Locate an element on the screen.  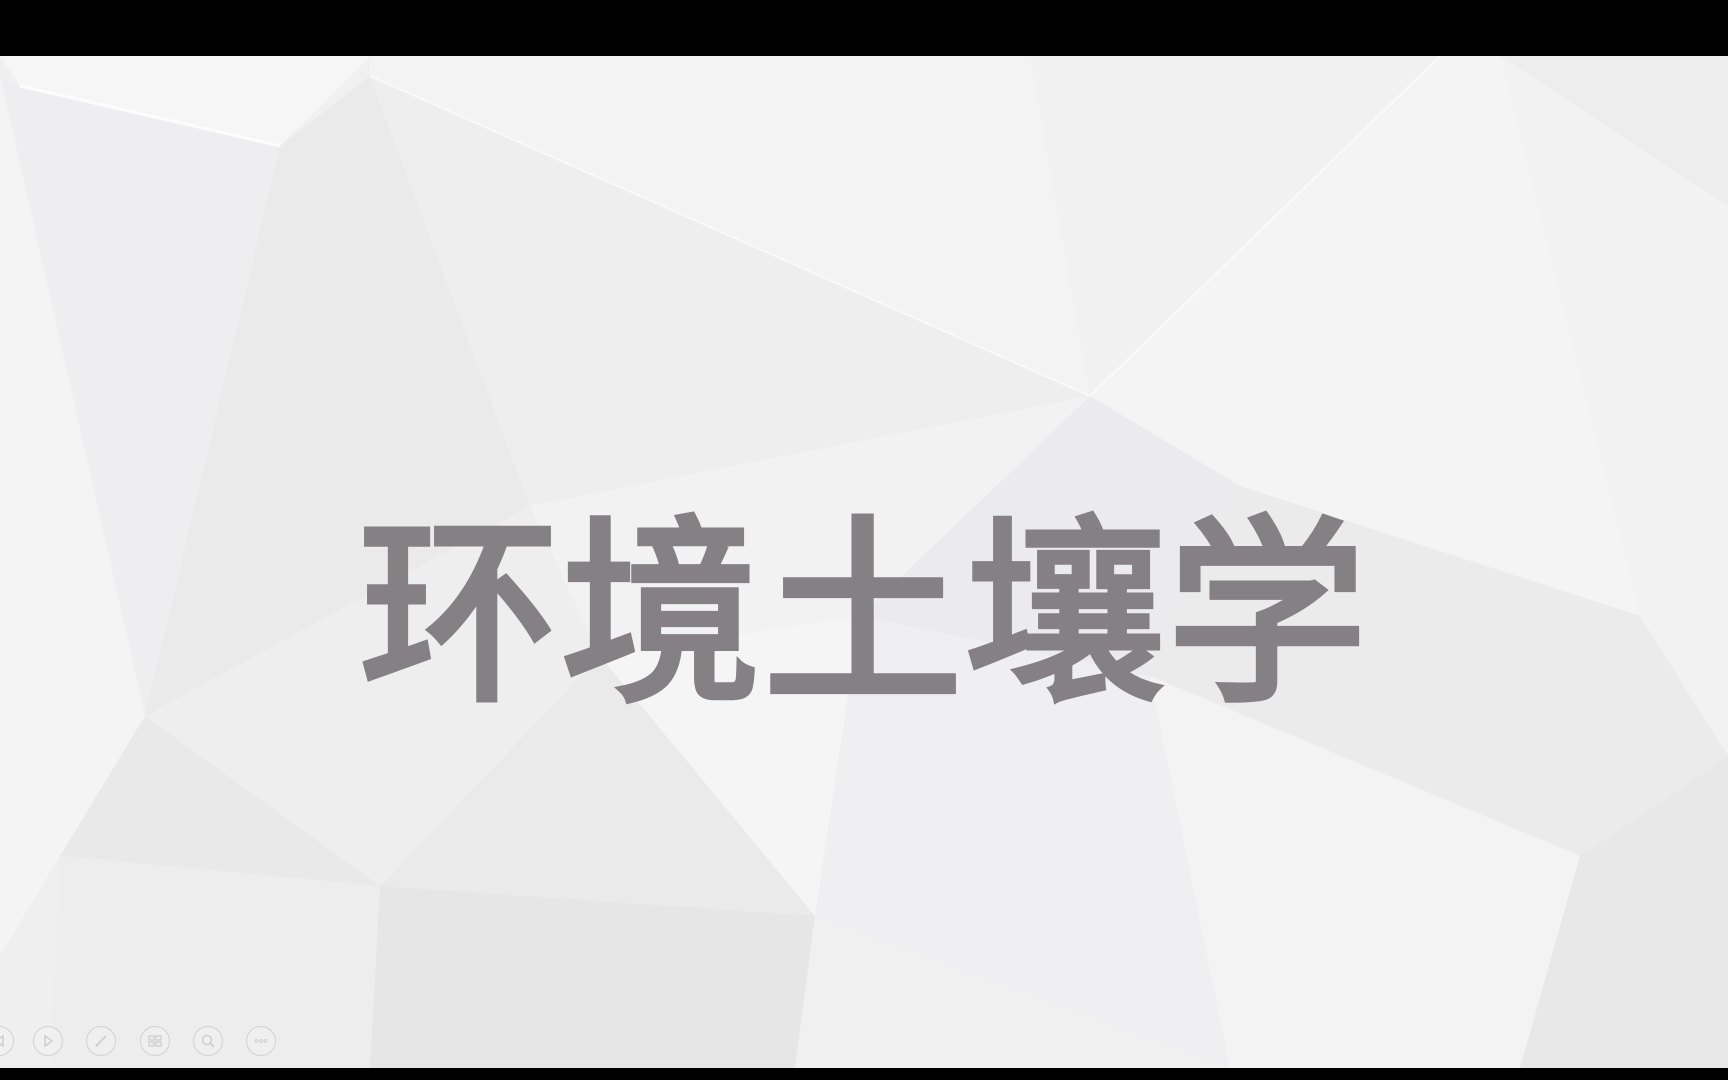
slide-title: 环境土壤学 is located at coordinates (863, 615).